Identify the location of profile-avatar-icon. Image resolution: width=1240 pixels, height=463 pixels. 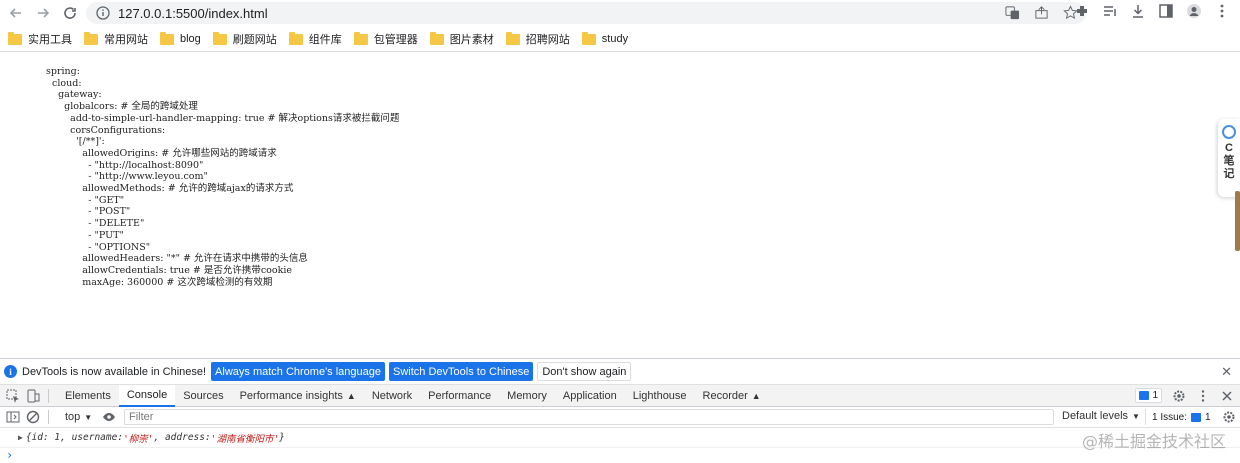
(1194, 11).